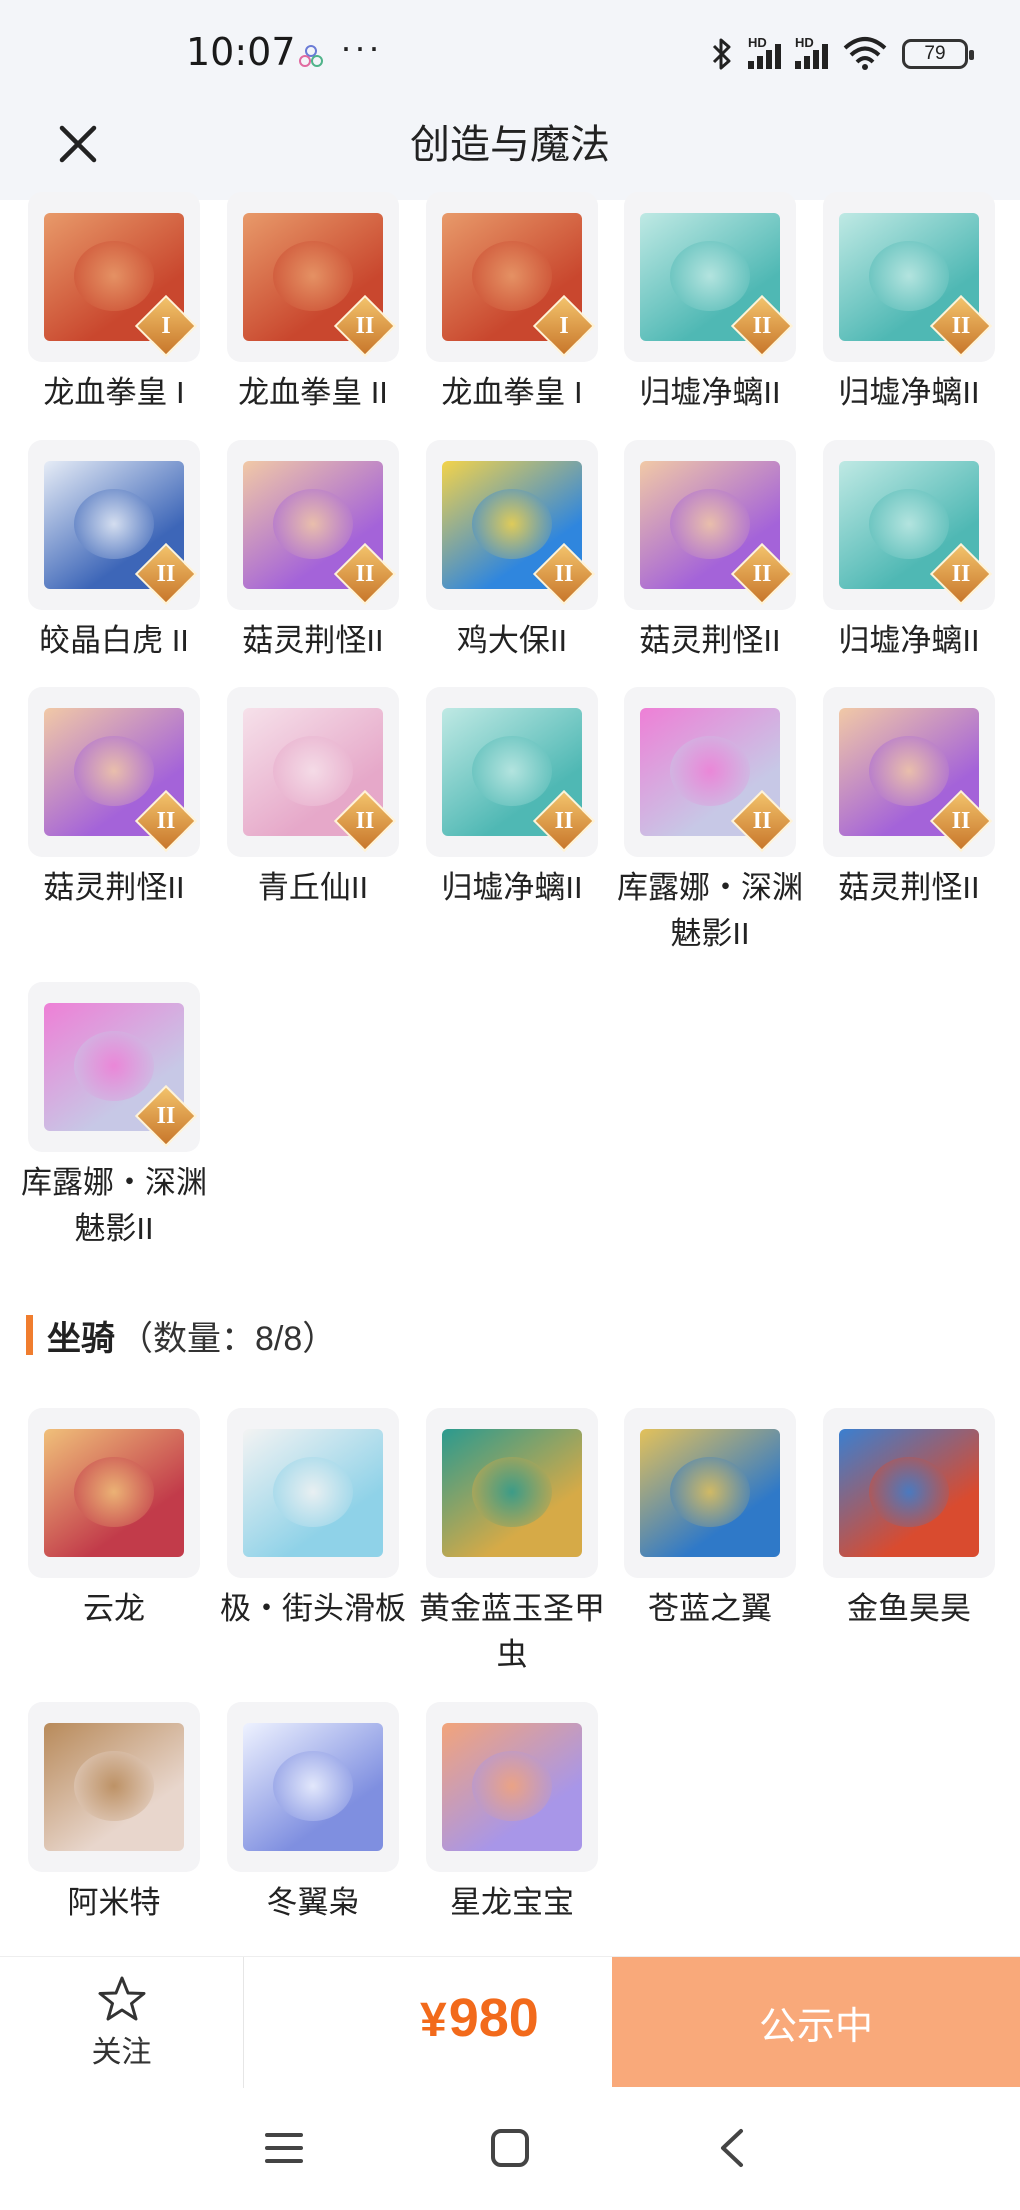 This screenshot has height=2210, width=1020. I want to click on nav-back-button, so click(732, 2148).